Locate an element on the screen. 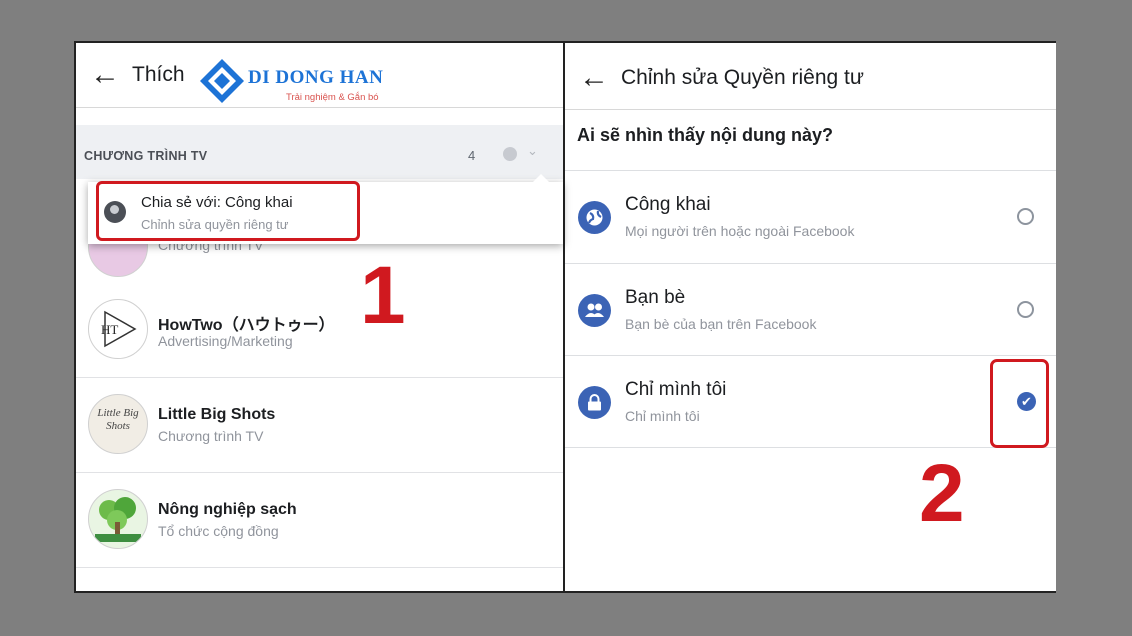  list-item-title: Little Big Shots is located at coordinates (217, 414).